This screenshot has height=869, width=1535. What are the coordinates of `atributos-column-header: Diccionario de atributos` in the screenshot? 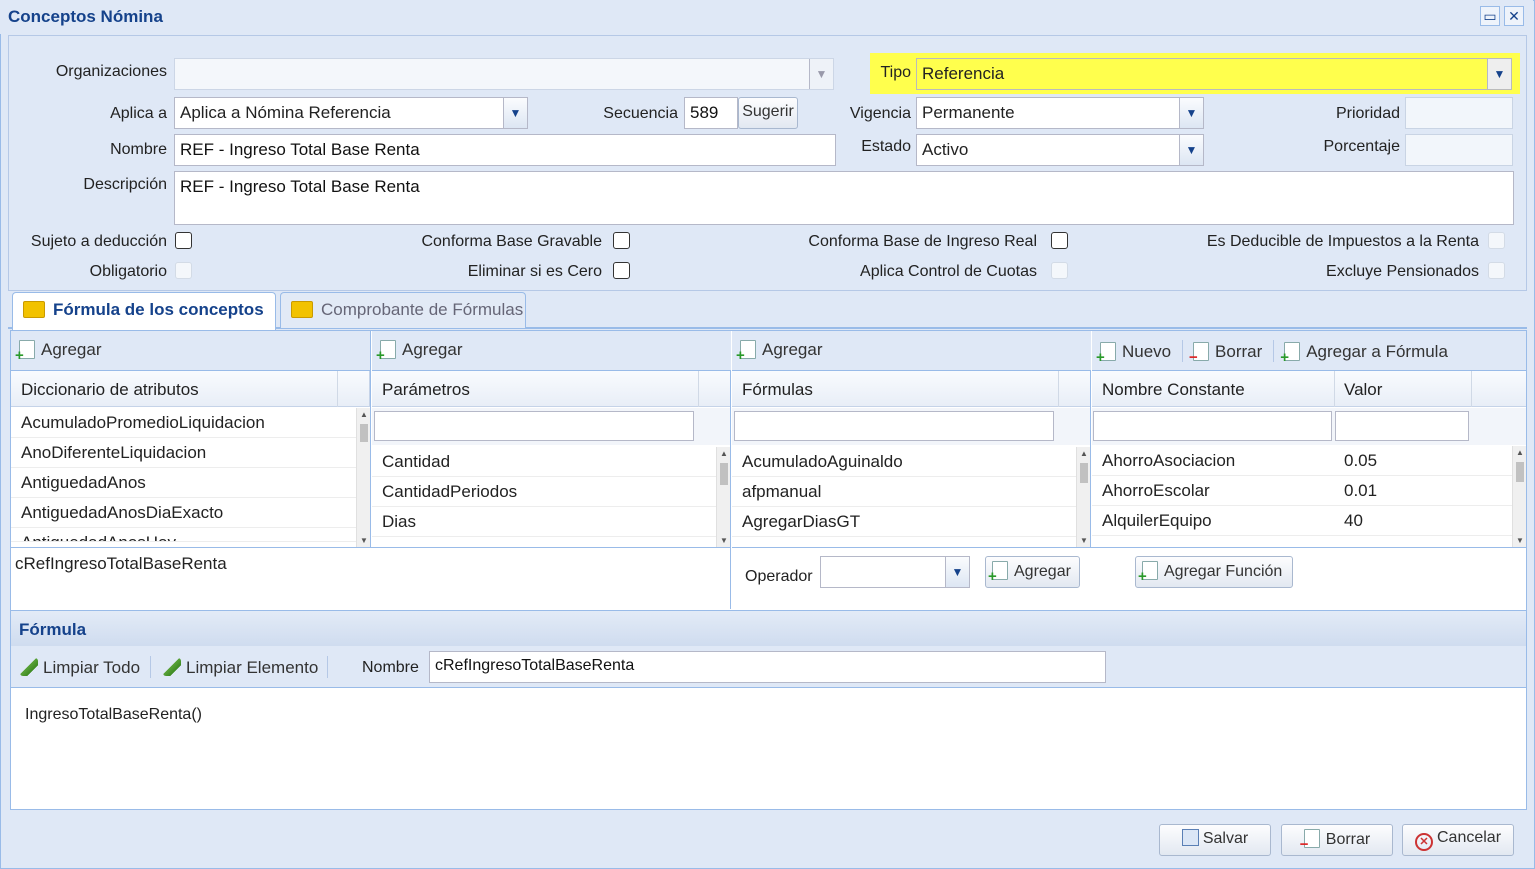 It's located at (190, 389).